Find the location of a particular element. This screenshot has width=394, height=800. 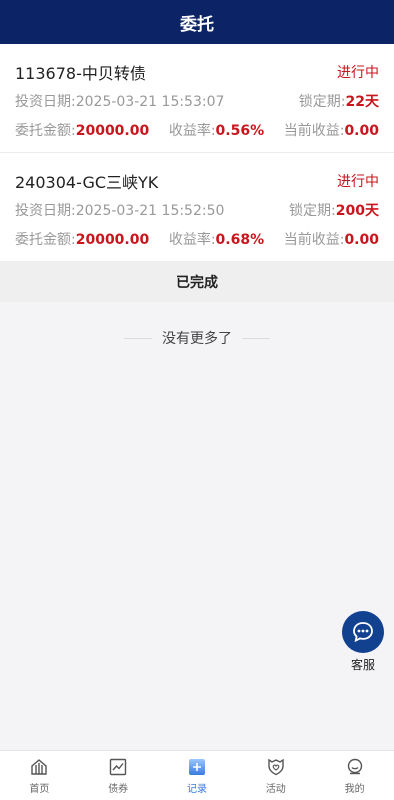

lock-period: 22天 is located at coordinates (362, 101).